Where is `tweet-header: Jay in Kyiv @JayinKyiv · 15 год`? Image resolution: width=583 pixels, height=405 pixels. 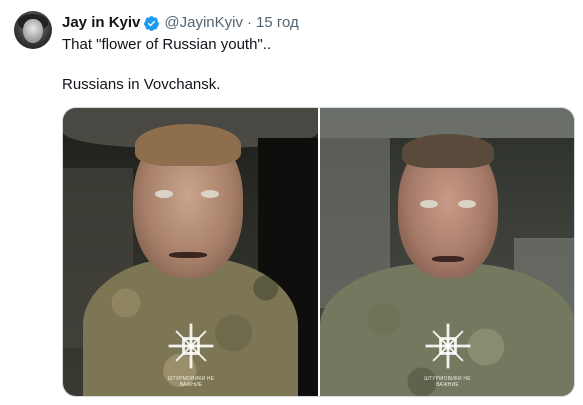 tweet-header: Jay in Kyiv @JayinKyiv · 15 год is located at coordinates (180, 23).